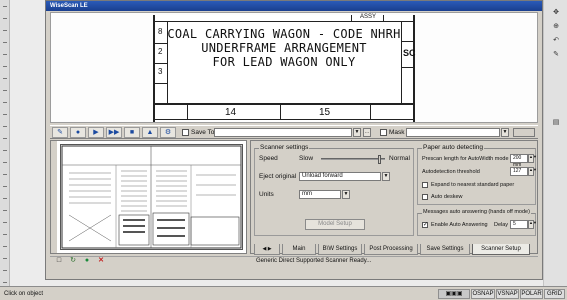  I want to click on delay-spinner-icon: ▲▼, so click(532, 224).